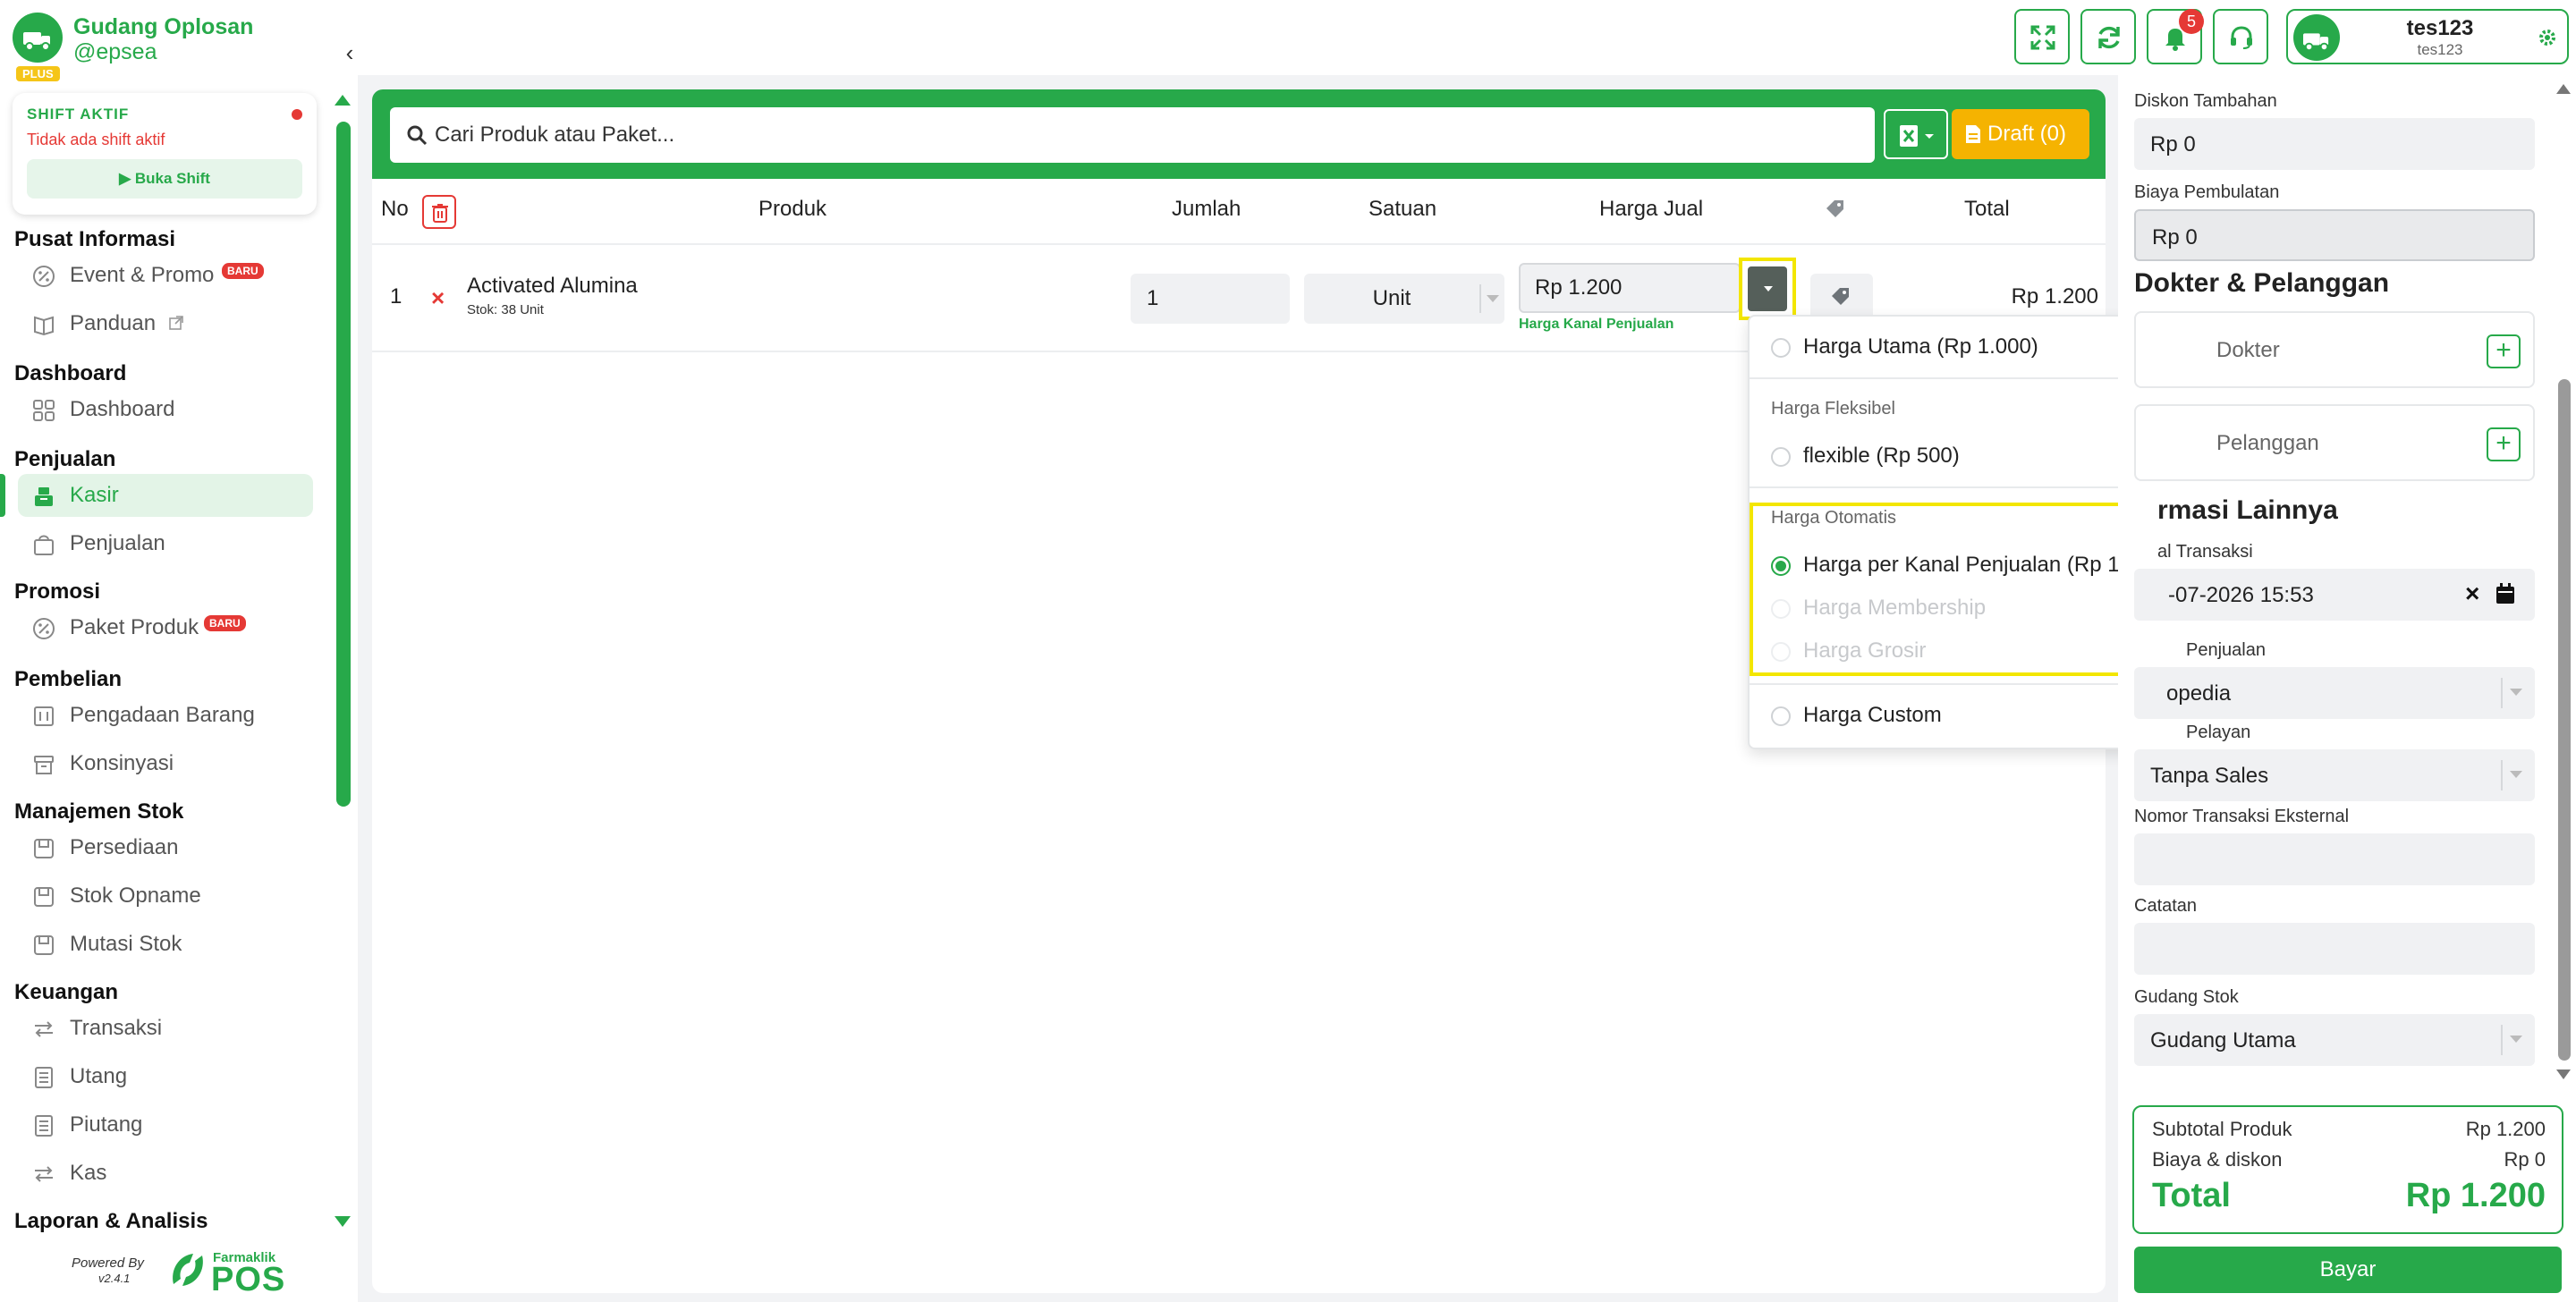 Image resolution: width=2576 pixels, height=1302 pixels. What do you see at coordinates (1630, 288) in the screenshot?
I see `price-input: Rp 1.200` at bounding box center [1630, 288].